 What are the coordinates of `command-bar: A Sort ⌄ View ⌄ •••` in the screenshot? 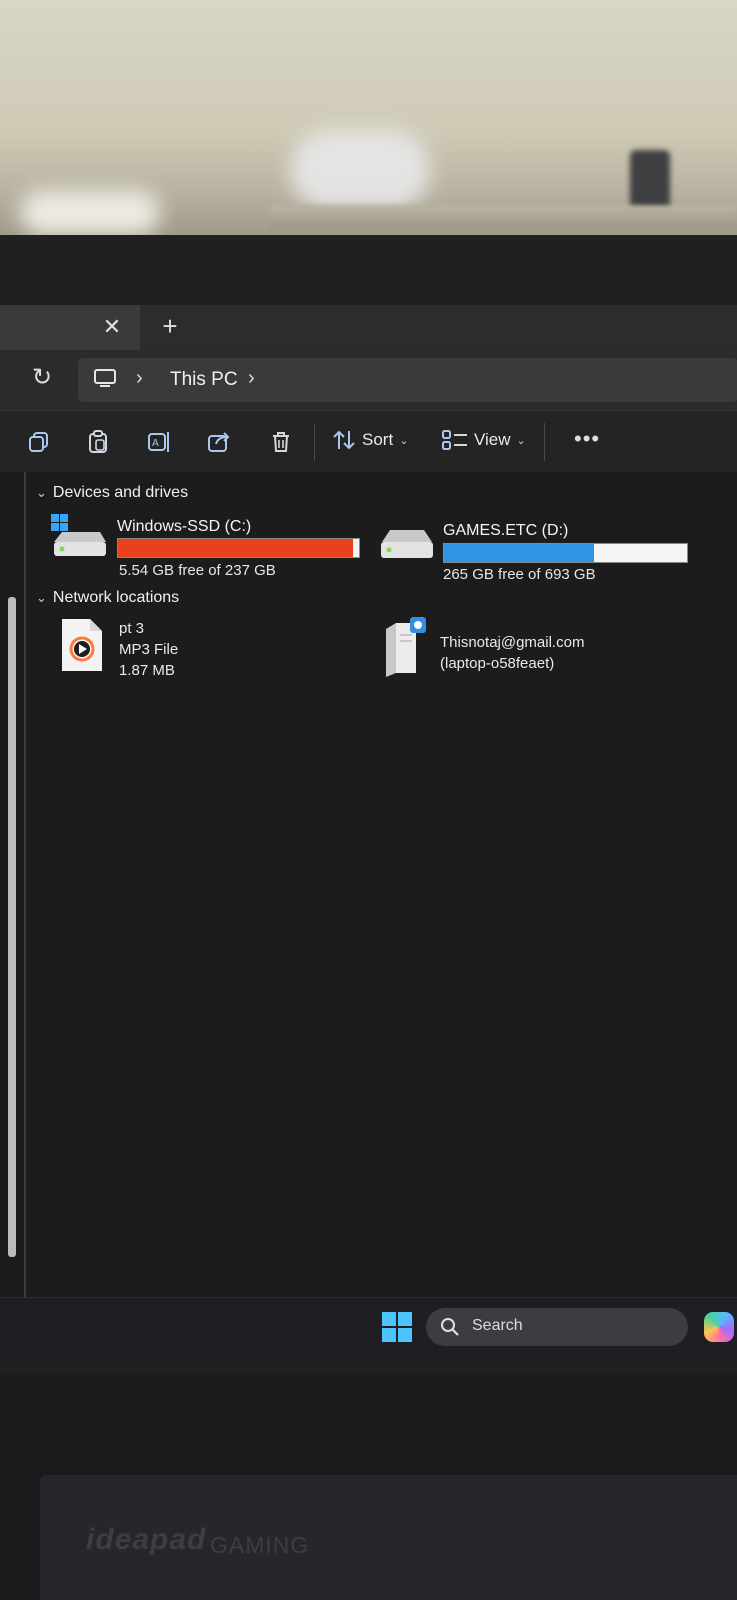 It's located at (368, 441).